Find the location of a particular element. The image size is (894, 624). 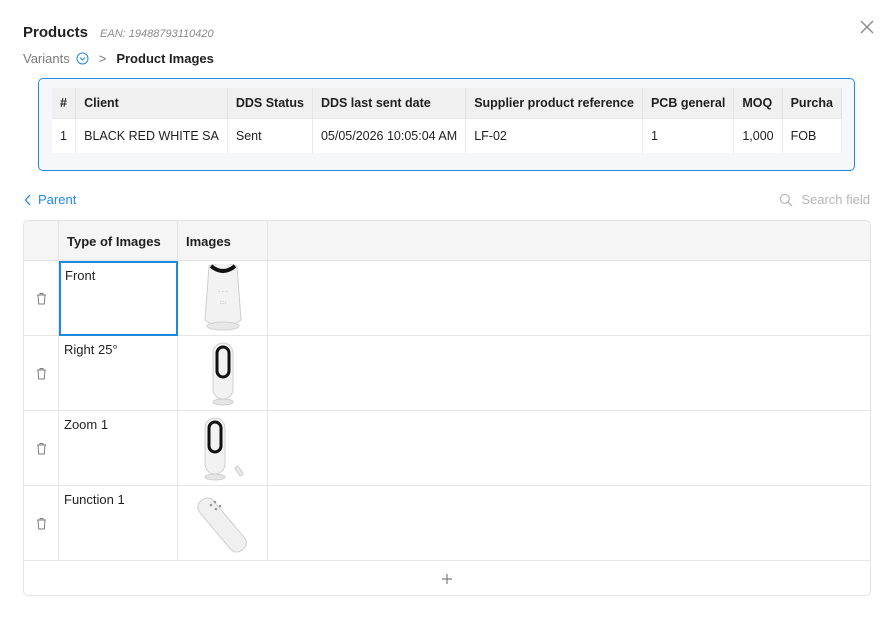

cell-index: 1 is located at coordinates (64, 135).